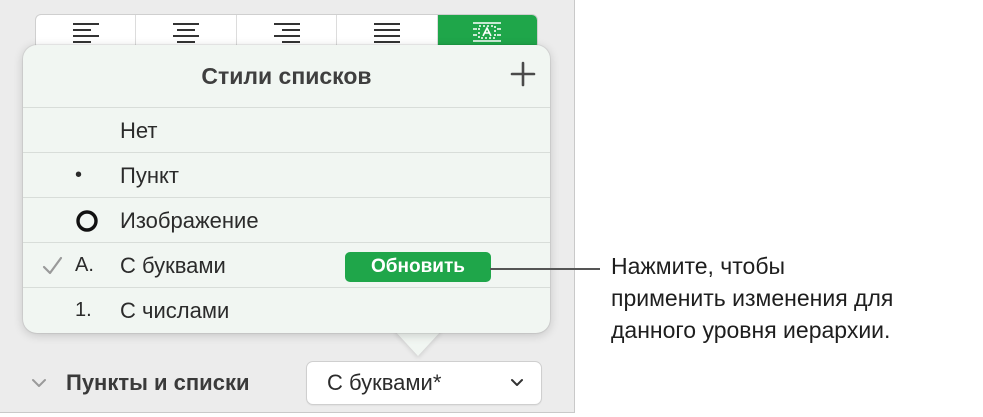  I want to click on align-left-icon, so click(85, 33).